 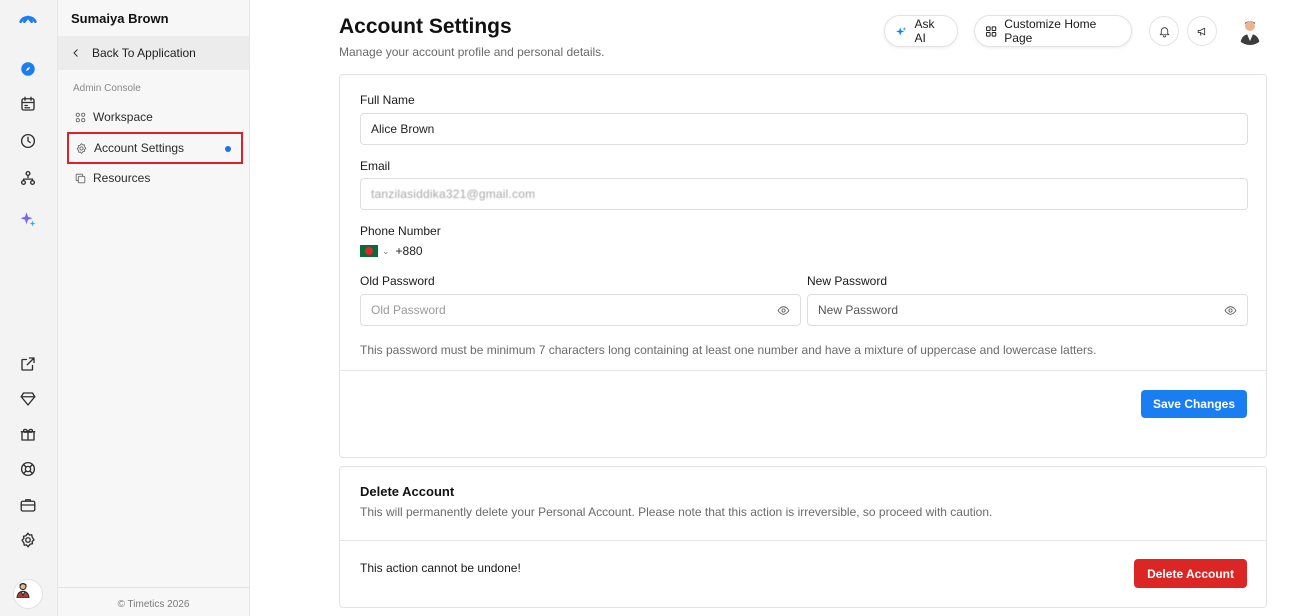 What do you see at coordinates (28, 594) in the screenshot?
I see `avatar` at bounding box center [28, 594].